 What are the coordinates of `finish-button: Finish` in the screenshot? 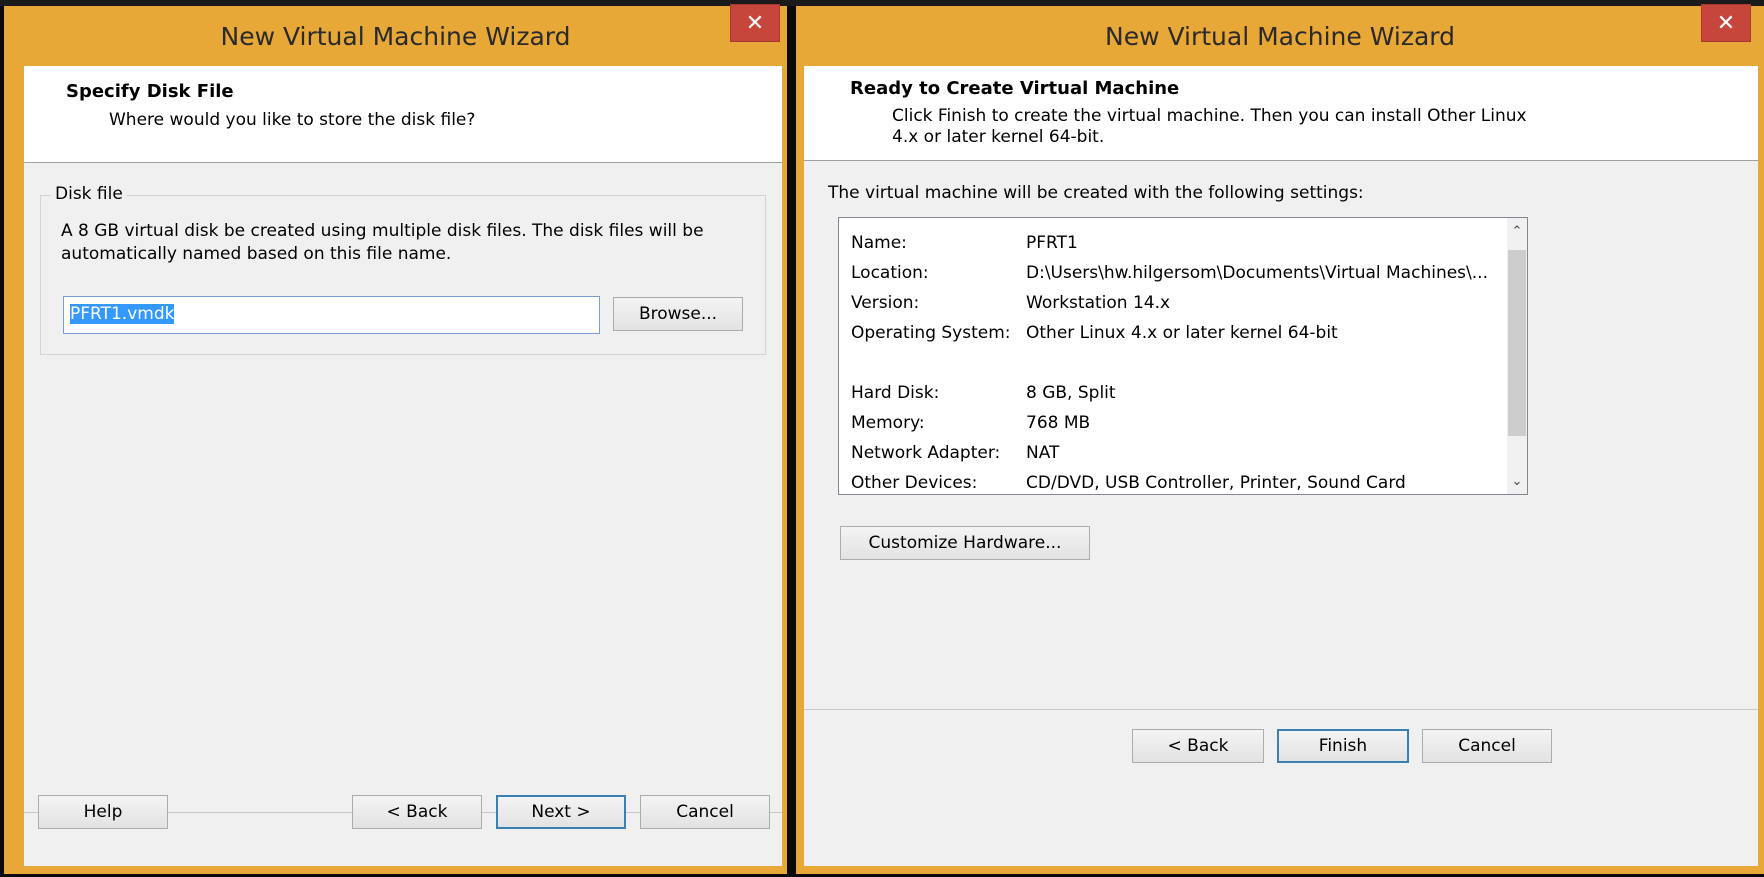 It's located at (1343, 746).